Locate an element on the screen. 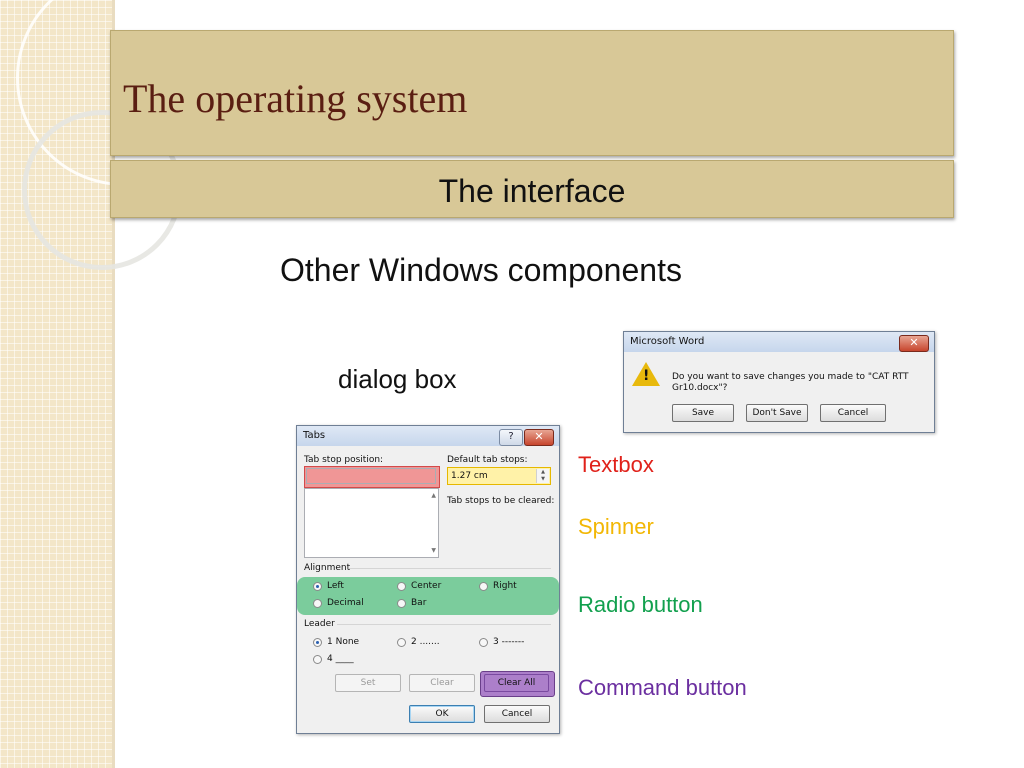  title-banner: The operating system is located at coordinates (532, 93).